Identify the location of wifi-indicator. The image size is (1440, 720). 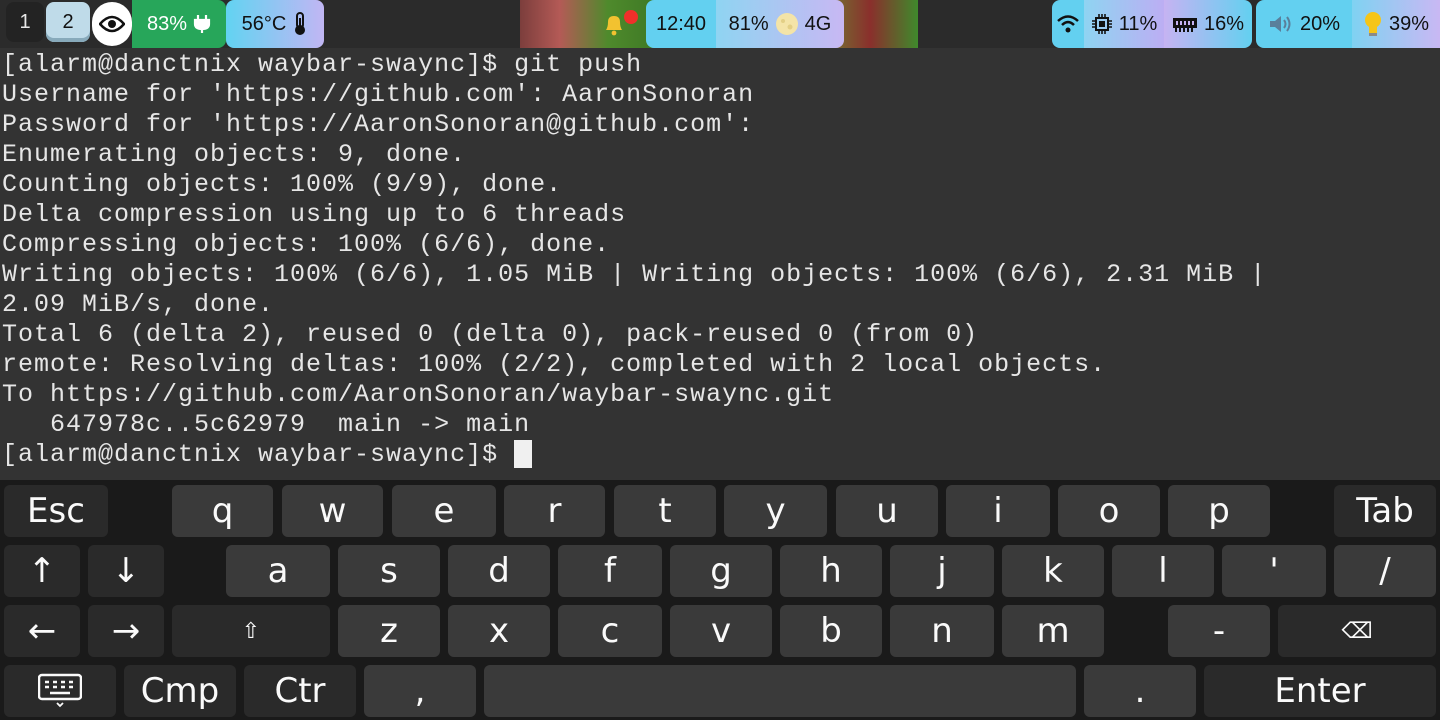
(1068, 24).